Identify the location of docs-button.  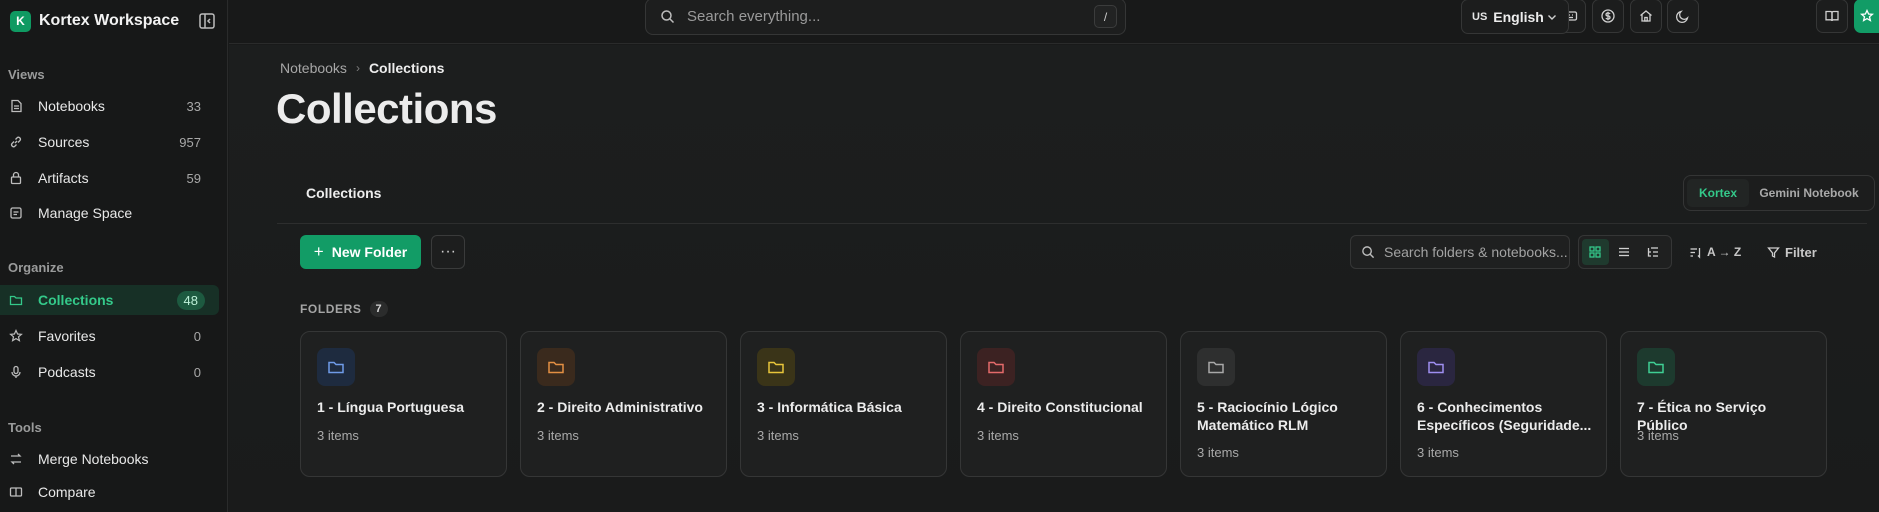
(1832, 16).